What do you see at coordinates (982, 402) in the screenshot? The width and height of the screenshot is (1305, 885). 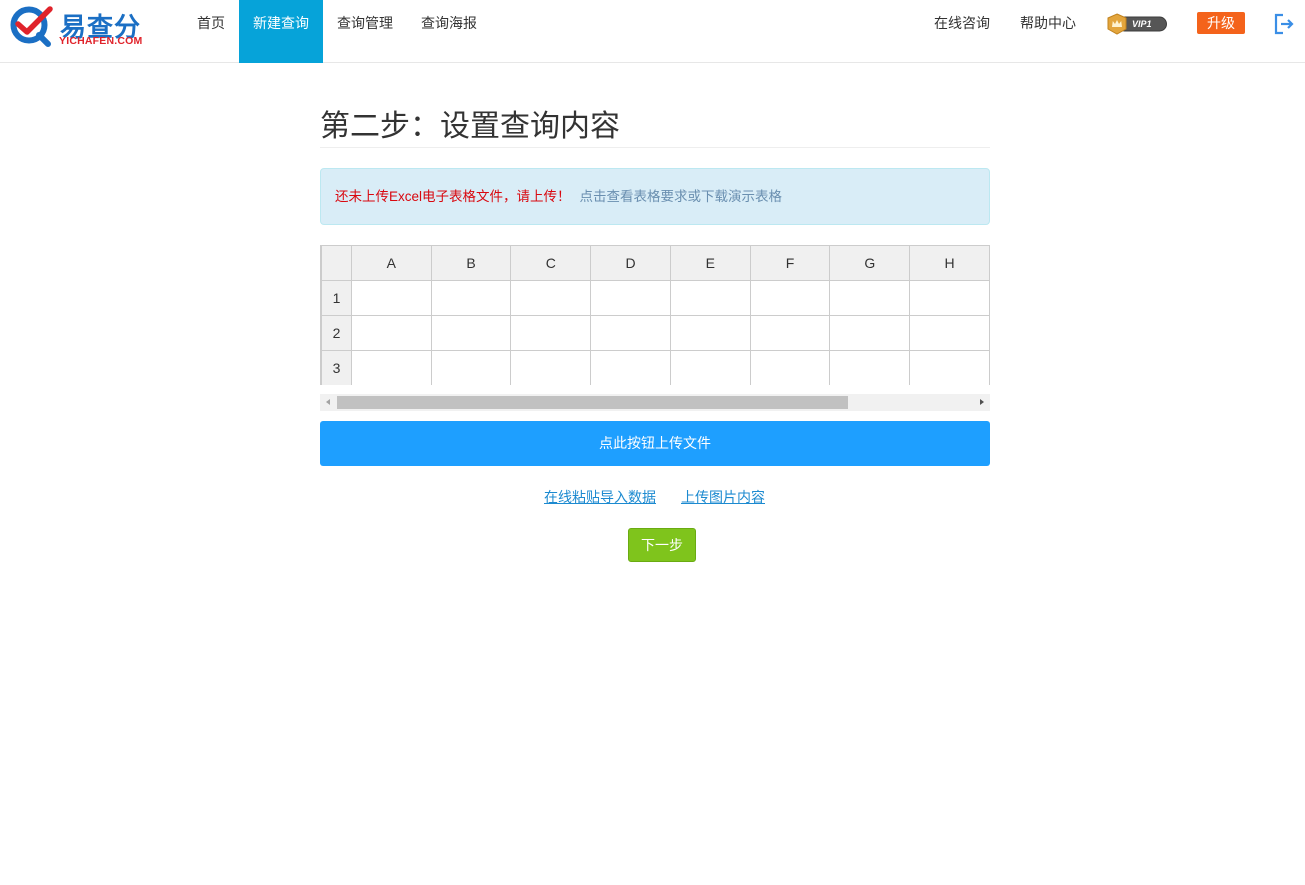 I see `scroll-right-icon` at bounding box center [982, 402].